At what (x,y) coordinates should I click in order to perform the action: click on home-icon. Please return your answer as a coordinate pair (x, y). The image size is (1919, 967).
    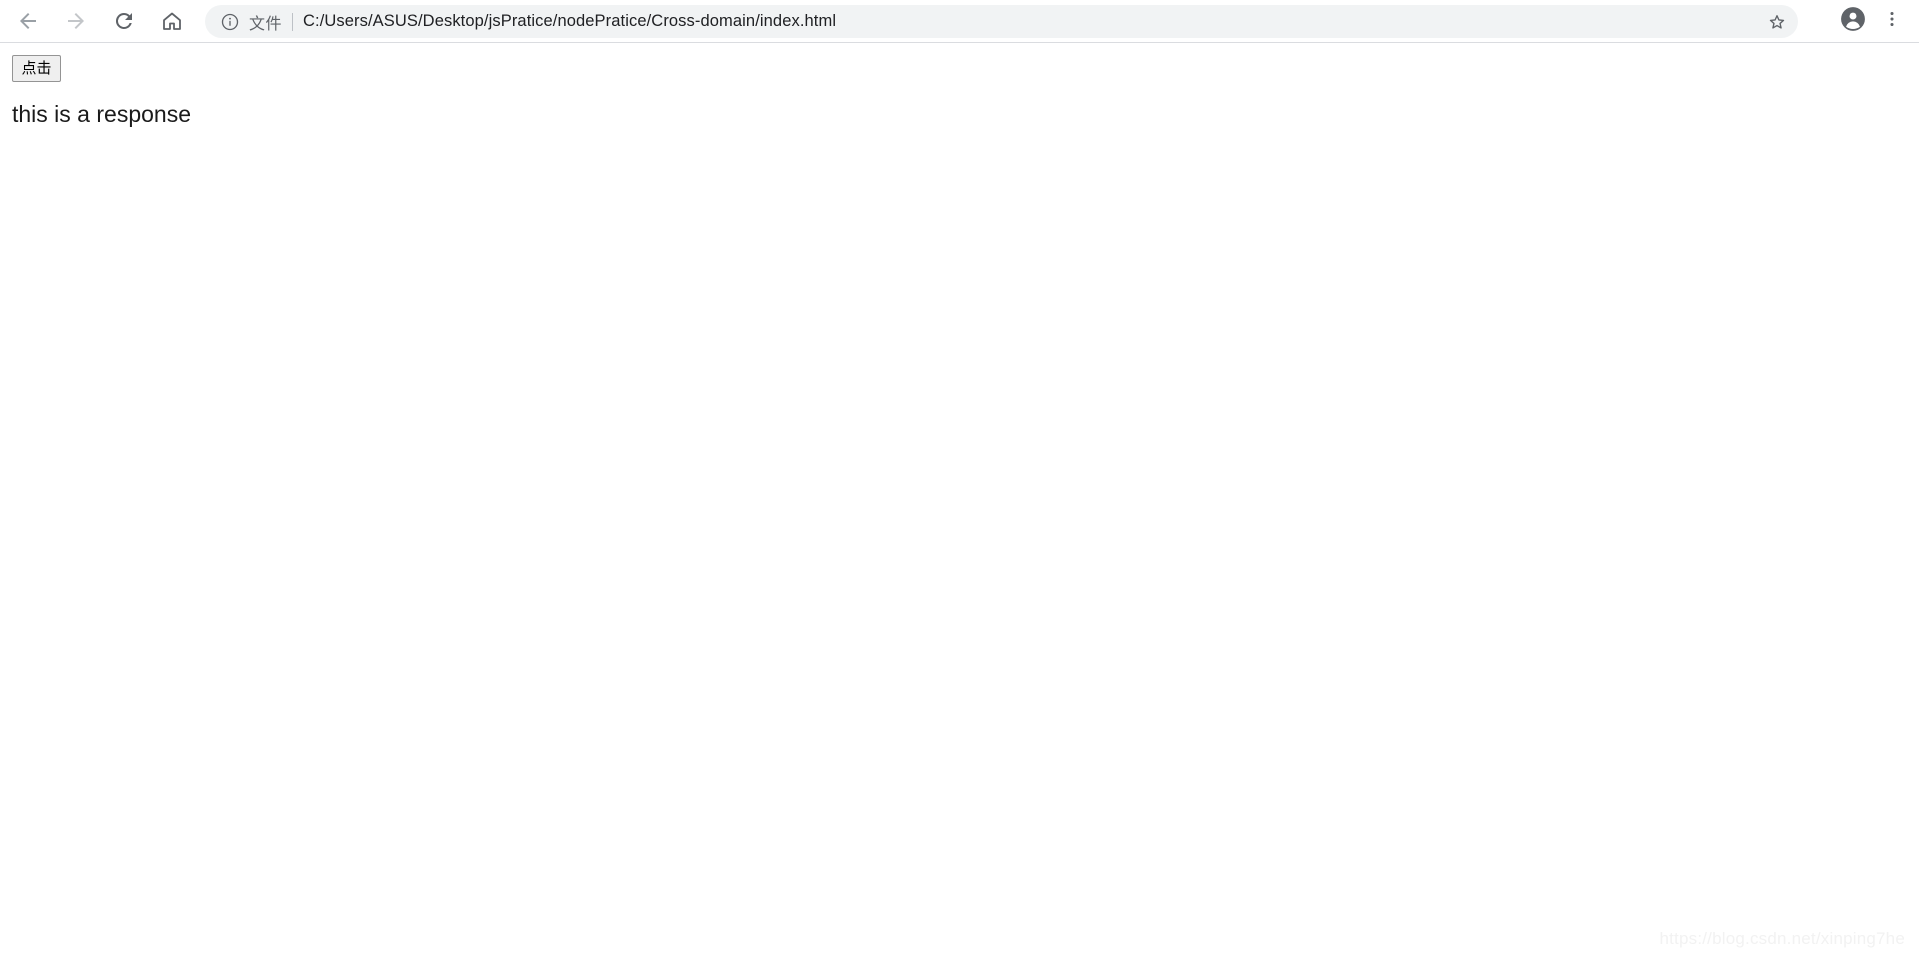
    Looking at the image, I should click on (172, 21).